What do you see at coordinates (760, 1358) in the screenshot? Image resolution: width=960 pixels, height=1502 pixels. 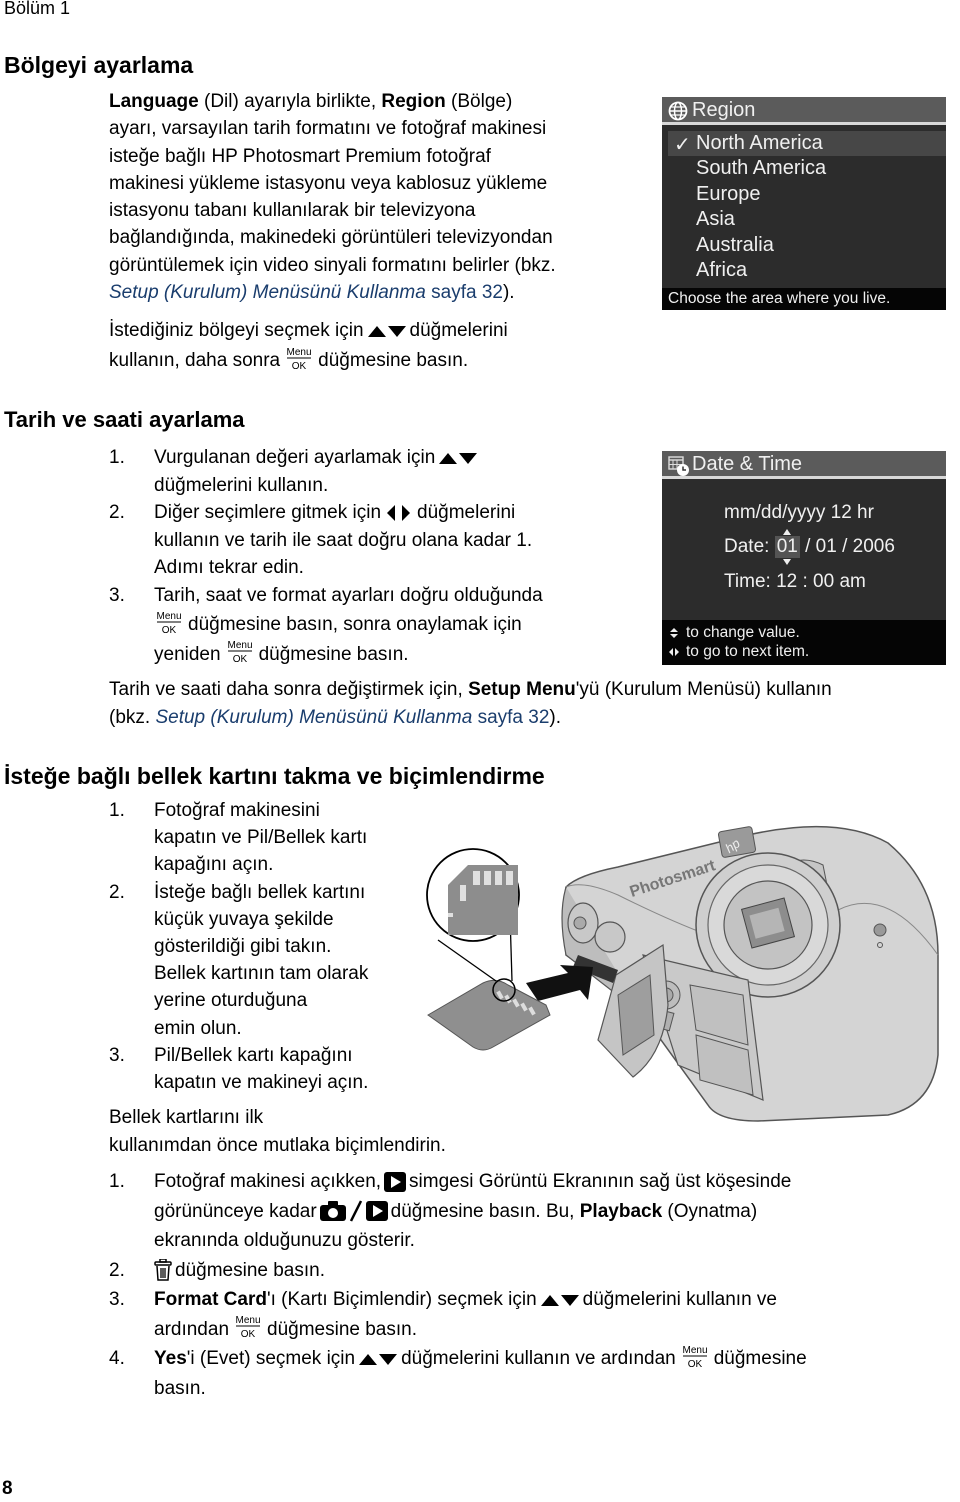 I see `step-text: düğmesine` at bounding box center [760, 1358].